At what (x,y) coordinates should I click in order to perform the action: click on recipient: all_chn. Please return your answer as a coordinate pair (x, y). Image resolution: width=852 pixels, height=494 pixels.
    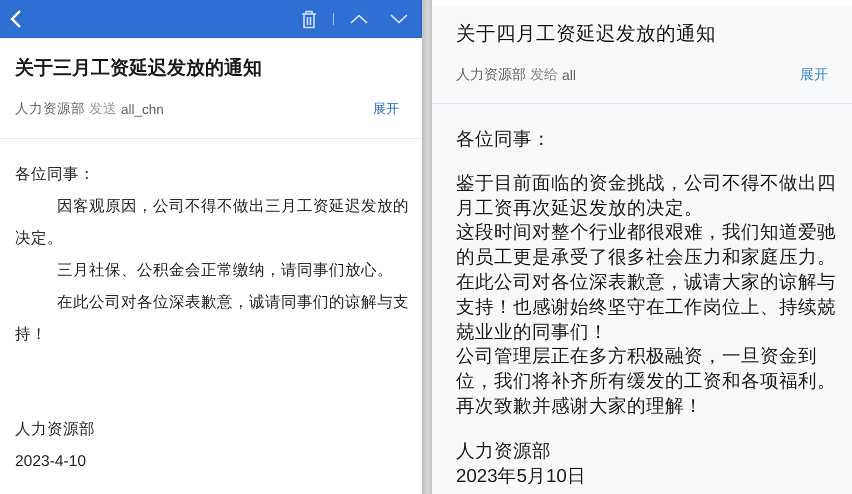
    Looking at the image, I should click on (142, 109).